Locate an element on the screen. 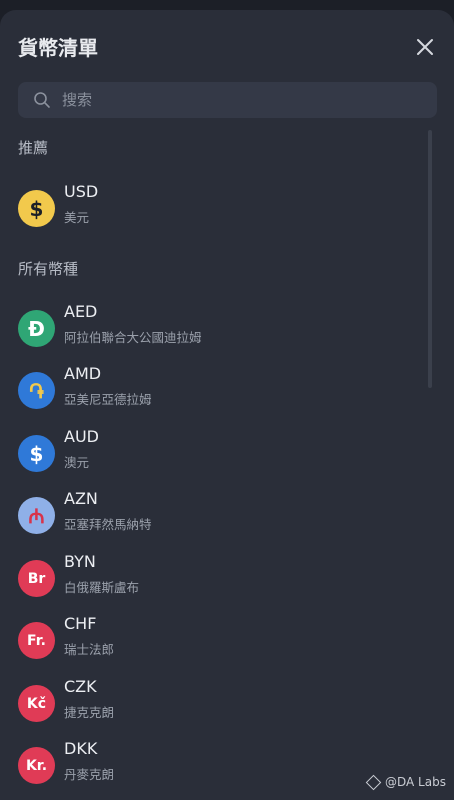 Image resolution: width=454 pixels, height=800 pixels. search-bar is located at coordinates (227, 100).